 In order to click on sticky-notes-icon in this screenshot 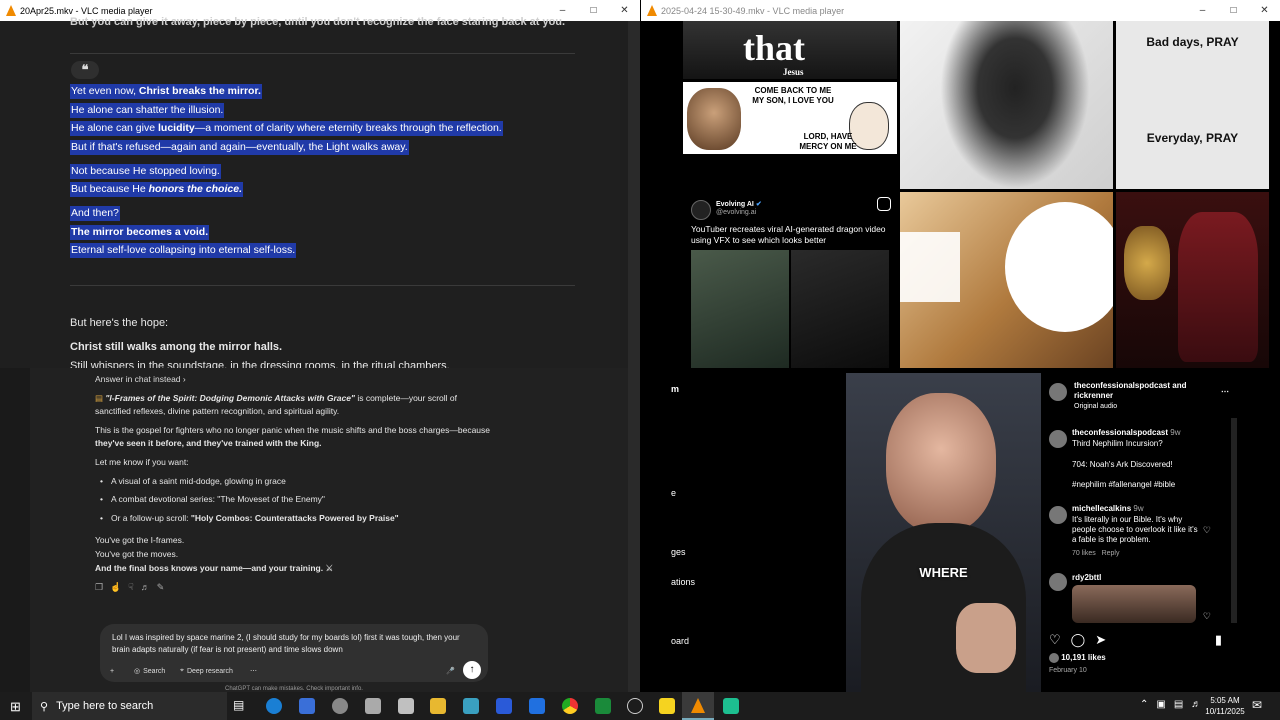, I will do `click(667, 706)`.